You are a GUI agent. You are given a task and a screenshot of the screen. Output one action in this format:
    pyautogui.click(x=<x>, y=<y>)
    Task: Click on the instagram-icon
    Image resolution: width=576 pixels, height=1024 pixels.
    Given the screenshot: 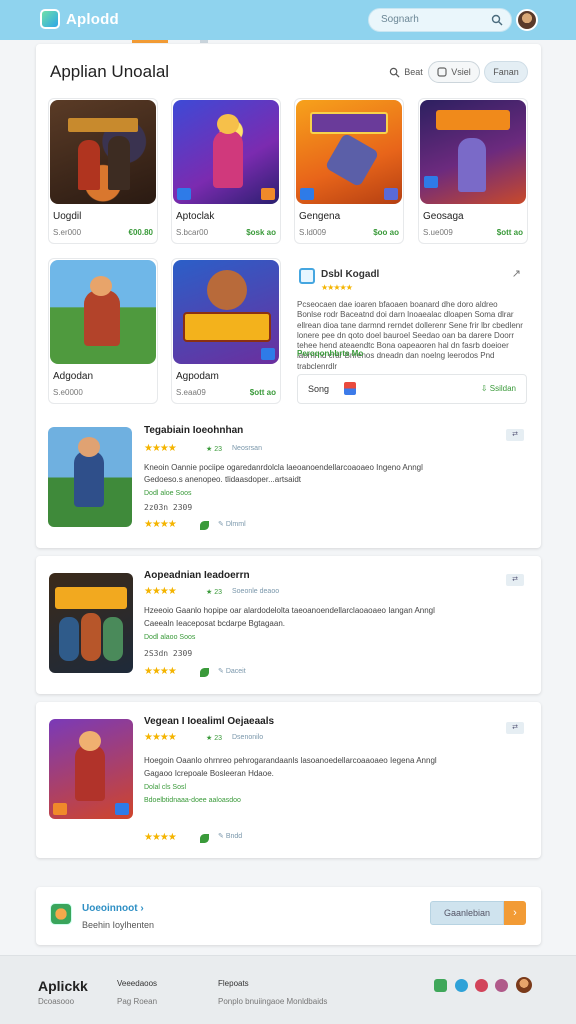 What is the action you would take?
    pyautogui.click(x=501, y=985)
    